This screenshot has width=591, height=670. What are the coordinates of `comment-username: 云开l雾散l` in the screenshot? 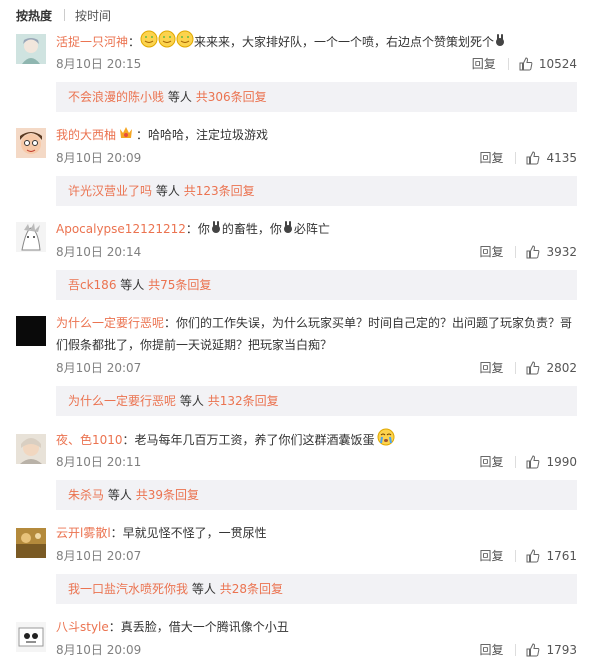 It's located at (83, 533).